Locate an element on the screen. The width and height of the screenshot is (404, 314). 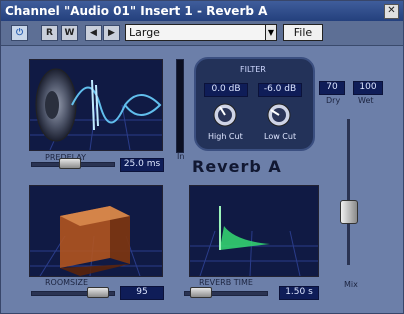
roomsize-display is located at coordinates (96, 231).